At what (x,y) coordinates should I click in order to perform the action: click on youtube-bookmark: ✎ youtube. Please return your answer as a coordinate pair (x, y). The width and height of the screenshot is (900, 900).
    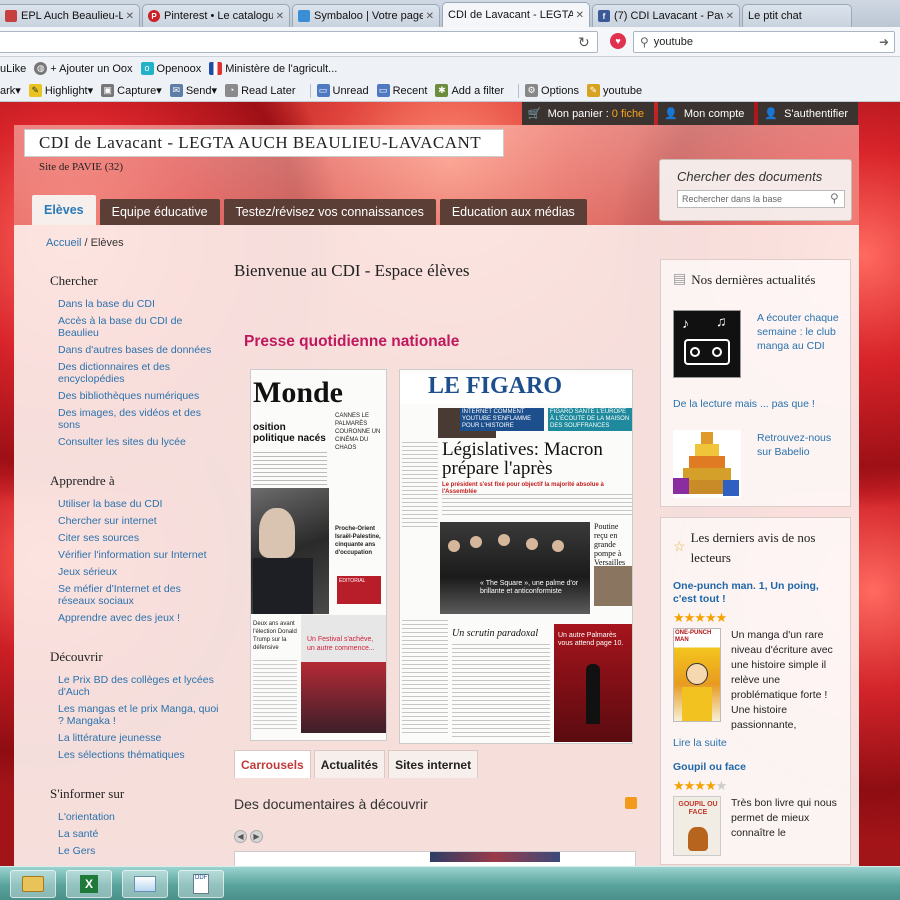
    Looking at the image, I should click on (614, 90).